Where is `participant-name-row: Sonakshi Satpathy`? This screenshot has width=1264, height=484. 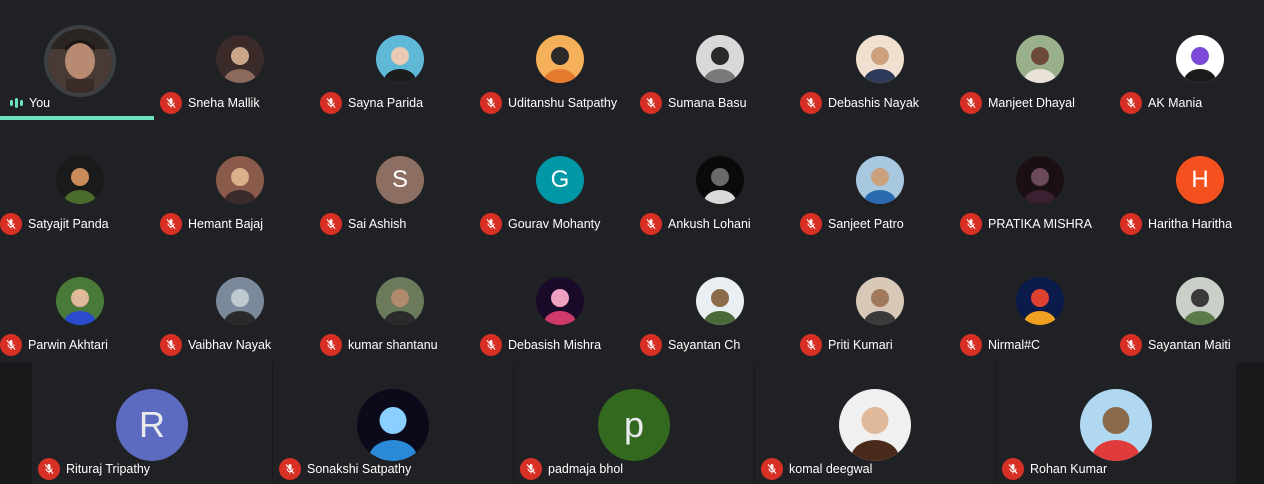 participant-name-row: Sonakshi Satpathy is located at coordinates (345, 469).